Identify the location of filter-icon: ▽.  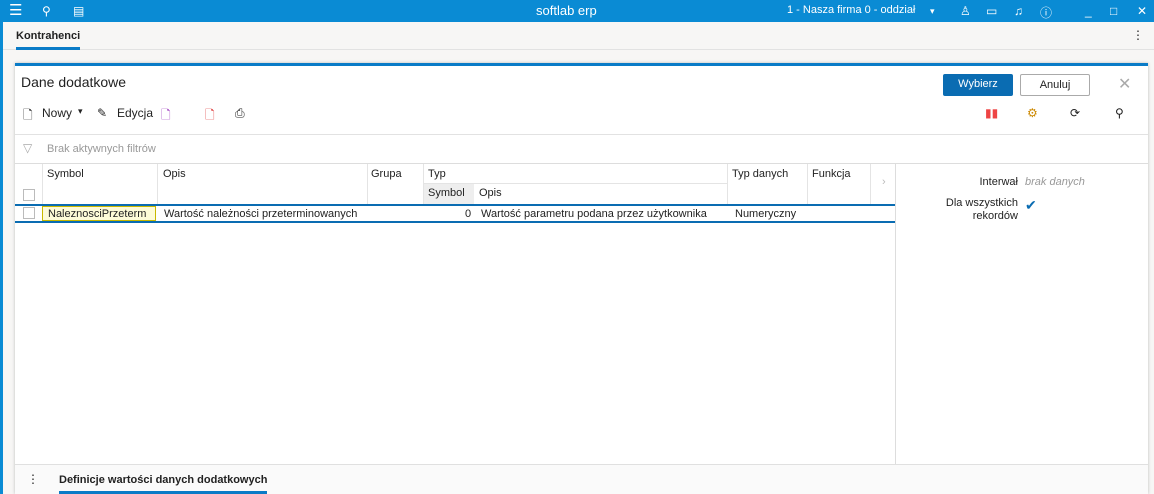
(28, 148).